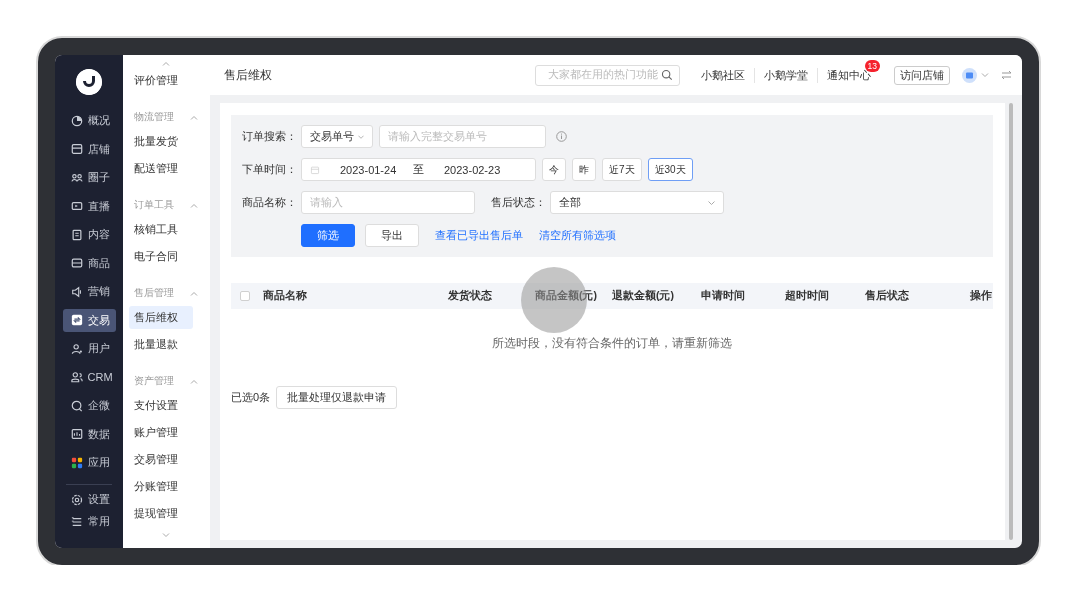 The image size is (1079, 607). What do you see at coordinates (161, 432) in the screenshot?
I see `submenu-item: 账户管理` at bounding box center [161, 432].